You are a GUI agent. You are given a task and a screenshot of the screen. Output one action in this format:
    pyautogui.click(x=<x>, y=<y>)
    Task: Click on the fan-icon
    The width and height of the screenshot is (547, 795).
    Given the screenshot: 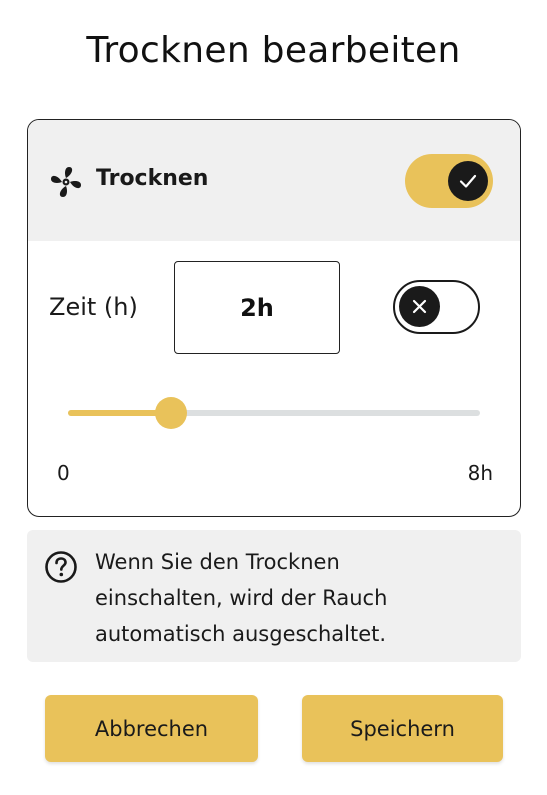 What is the action you would take?
    pyautogui.click(x=66, y=182)
    